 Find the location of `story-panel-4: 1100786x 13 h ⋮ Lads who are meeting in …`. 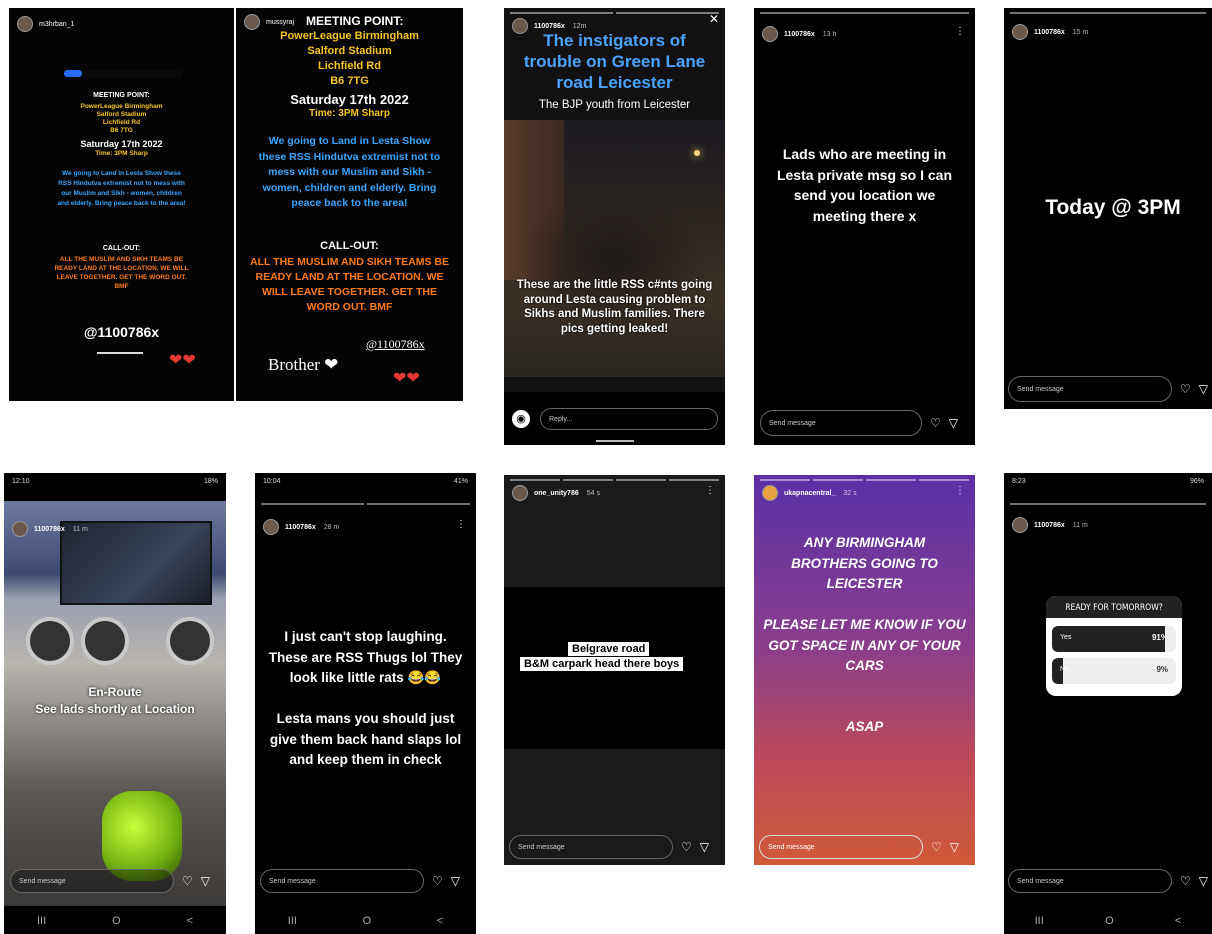

story-panel-4: 1100786x 13 h ⋮ Lads who are meeting in … is located at coordinates (864, 226).